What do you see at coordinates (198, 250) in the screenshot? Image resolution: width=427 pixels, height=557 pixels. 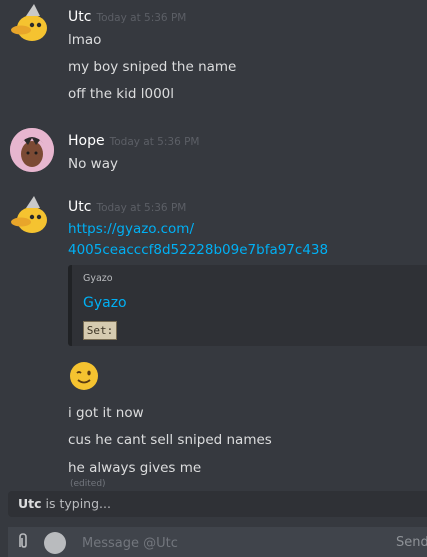 I see `message-link: 4005ceacccf8d52228b09e7bfa97c438` at bounding box center [198, 250].